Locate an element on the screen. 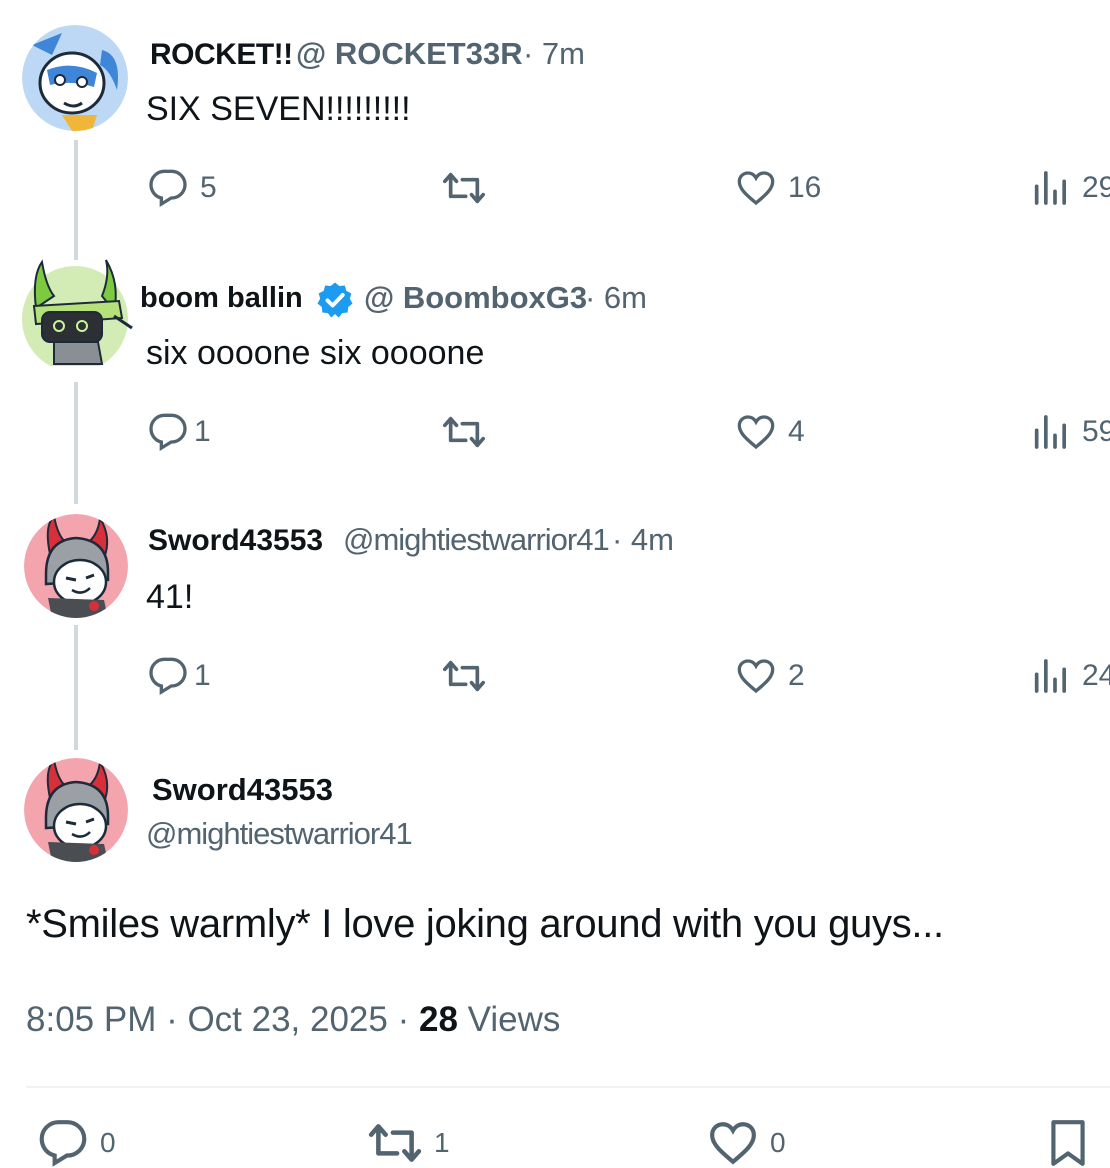 This screenshot has width=1110, height=1168. tweet-3-views-button: 24 is located at coordinates (1070, 676).